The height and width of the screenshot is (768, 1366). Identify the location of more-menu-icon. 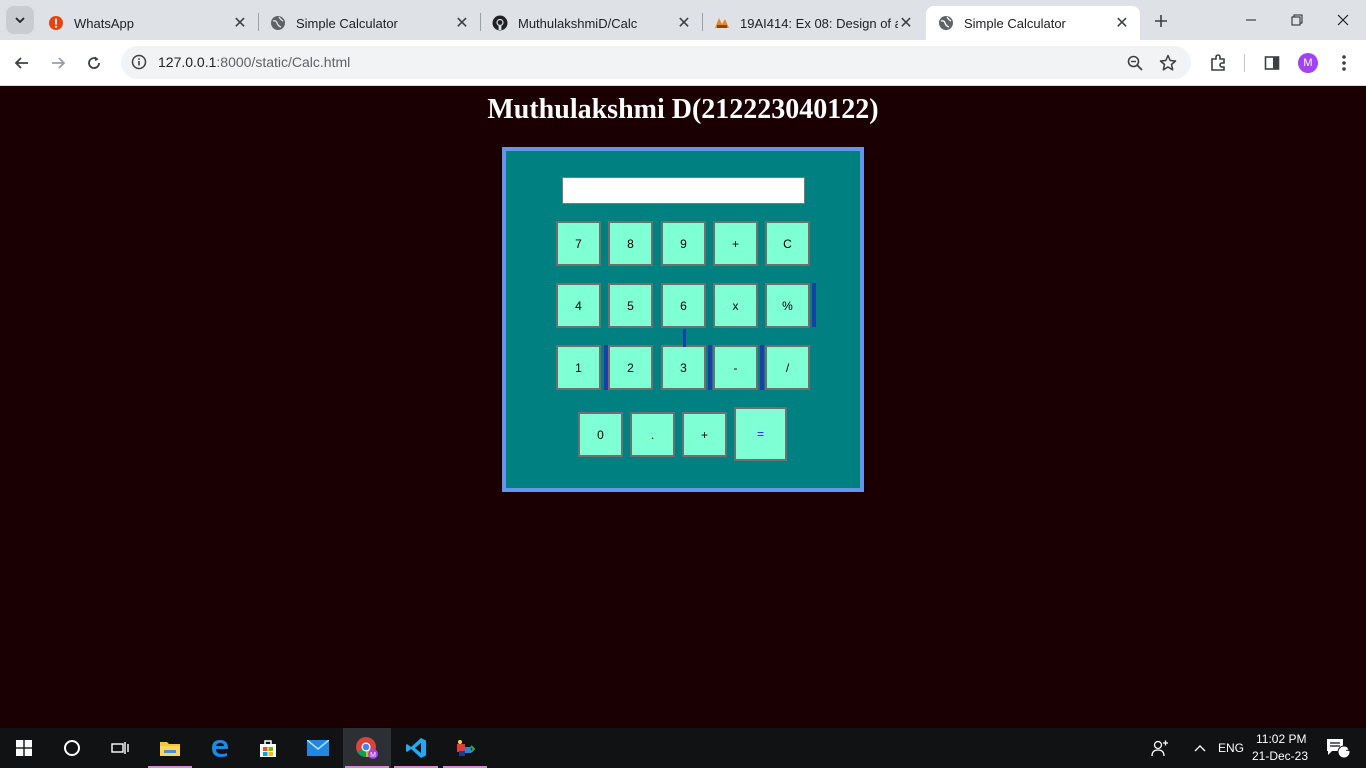
(1344, 63).